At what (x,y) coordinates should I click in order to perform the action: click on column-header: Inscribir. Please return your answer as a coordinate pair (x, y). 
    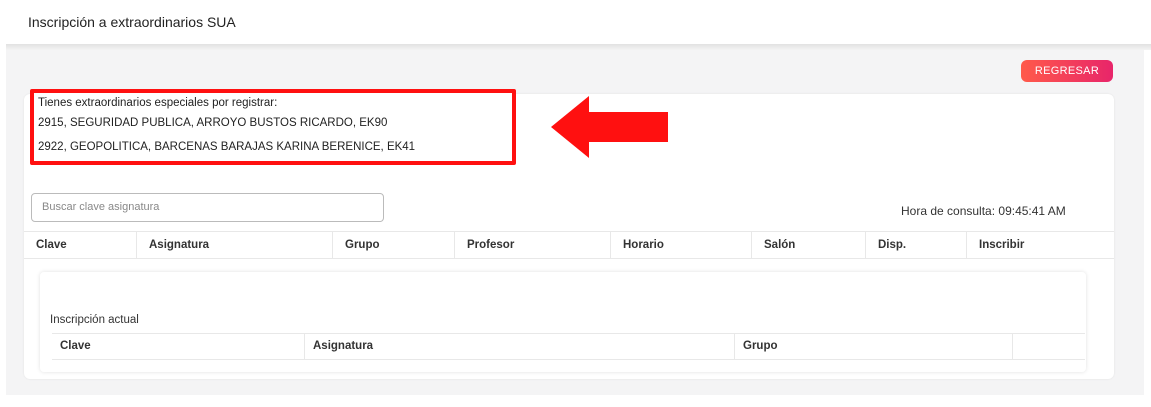
    Looking at the image, I should click on (1040, 245).